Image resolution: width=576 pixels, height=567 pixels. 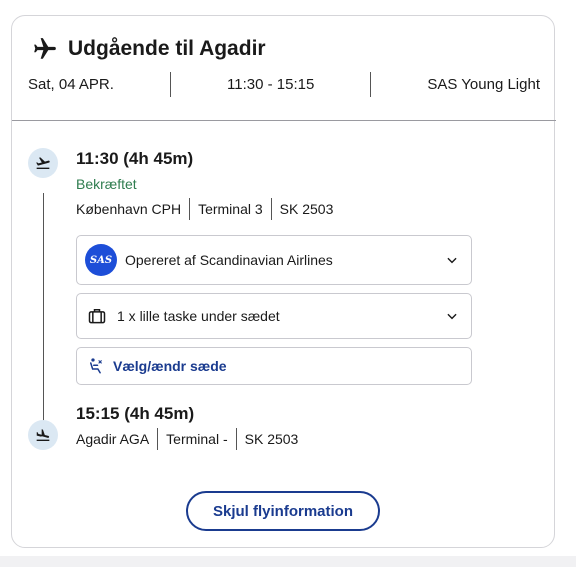 I want to click on timeline-line, so click(x=43, y=308).